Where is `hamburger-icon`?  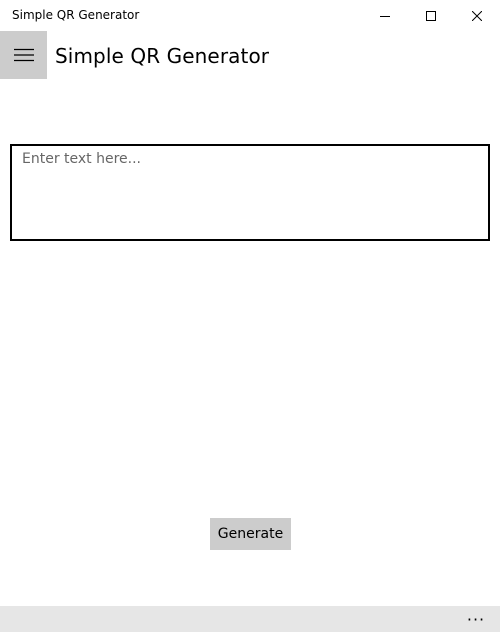 hamburger-icon is located at coordinates (23, 55).